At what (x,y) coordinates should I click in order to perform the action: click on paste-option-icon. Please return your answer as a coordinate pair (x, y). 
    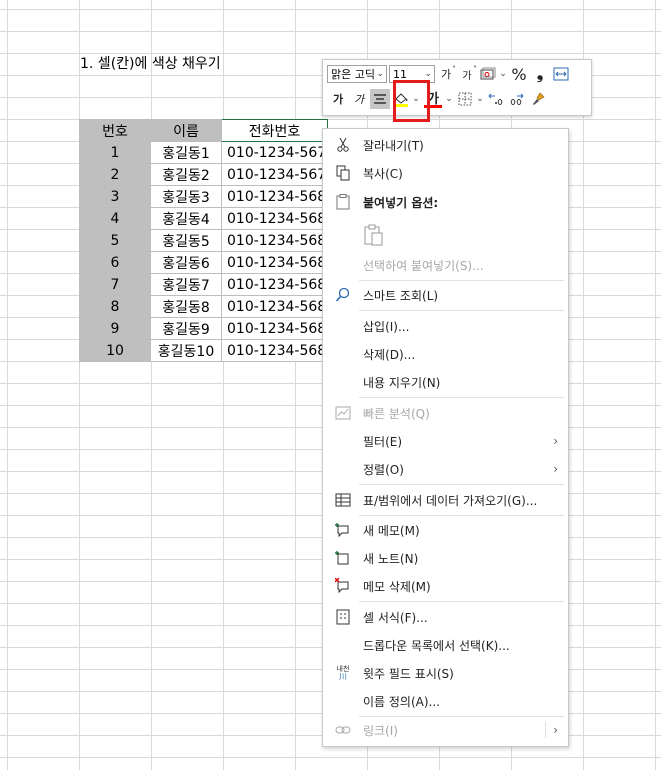
    Looking at the image, I should click on (374, 235).